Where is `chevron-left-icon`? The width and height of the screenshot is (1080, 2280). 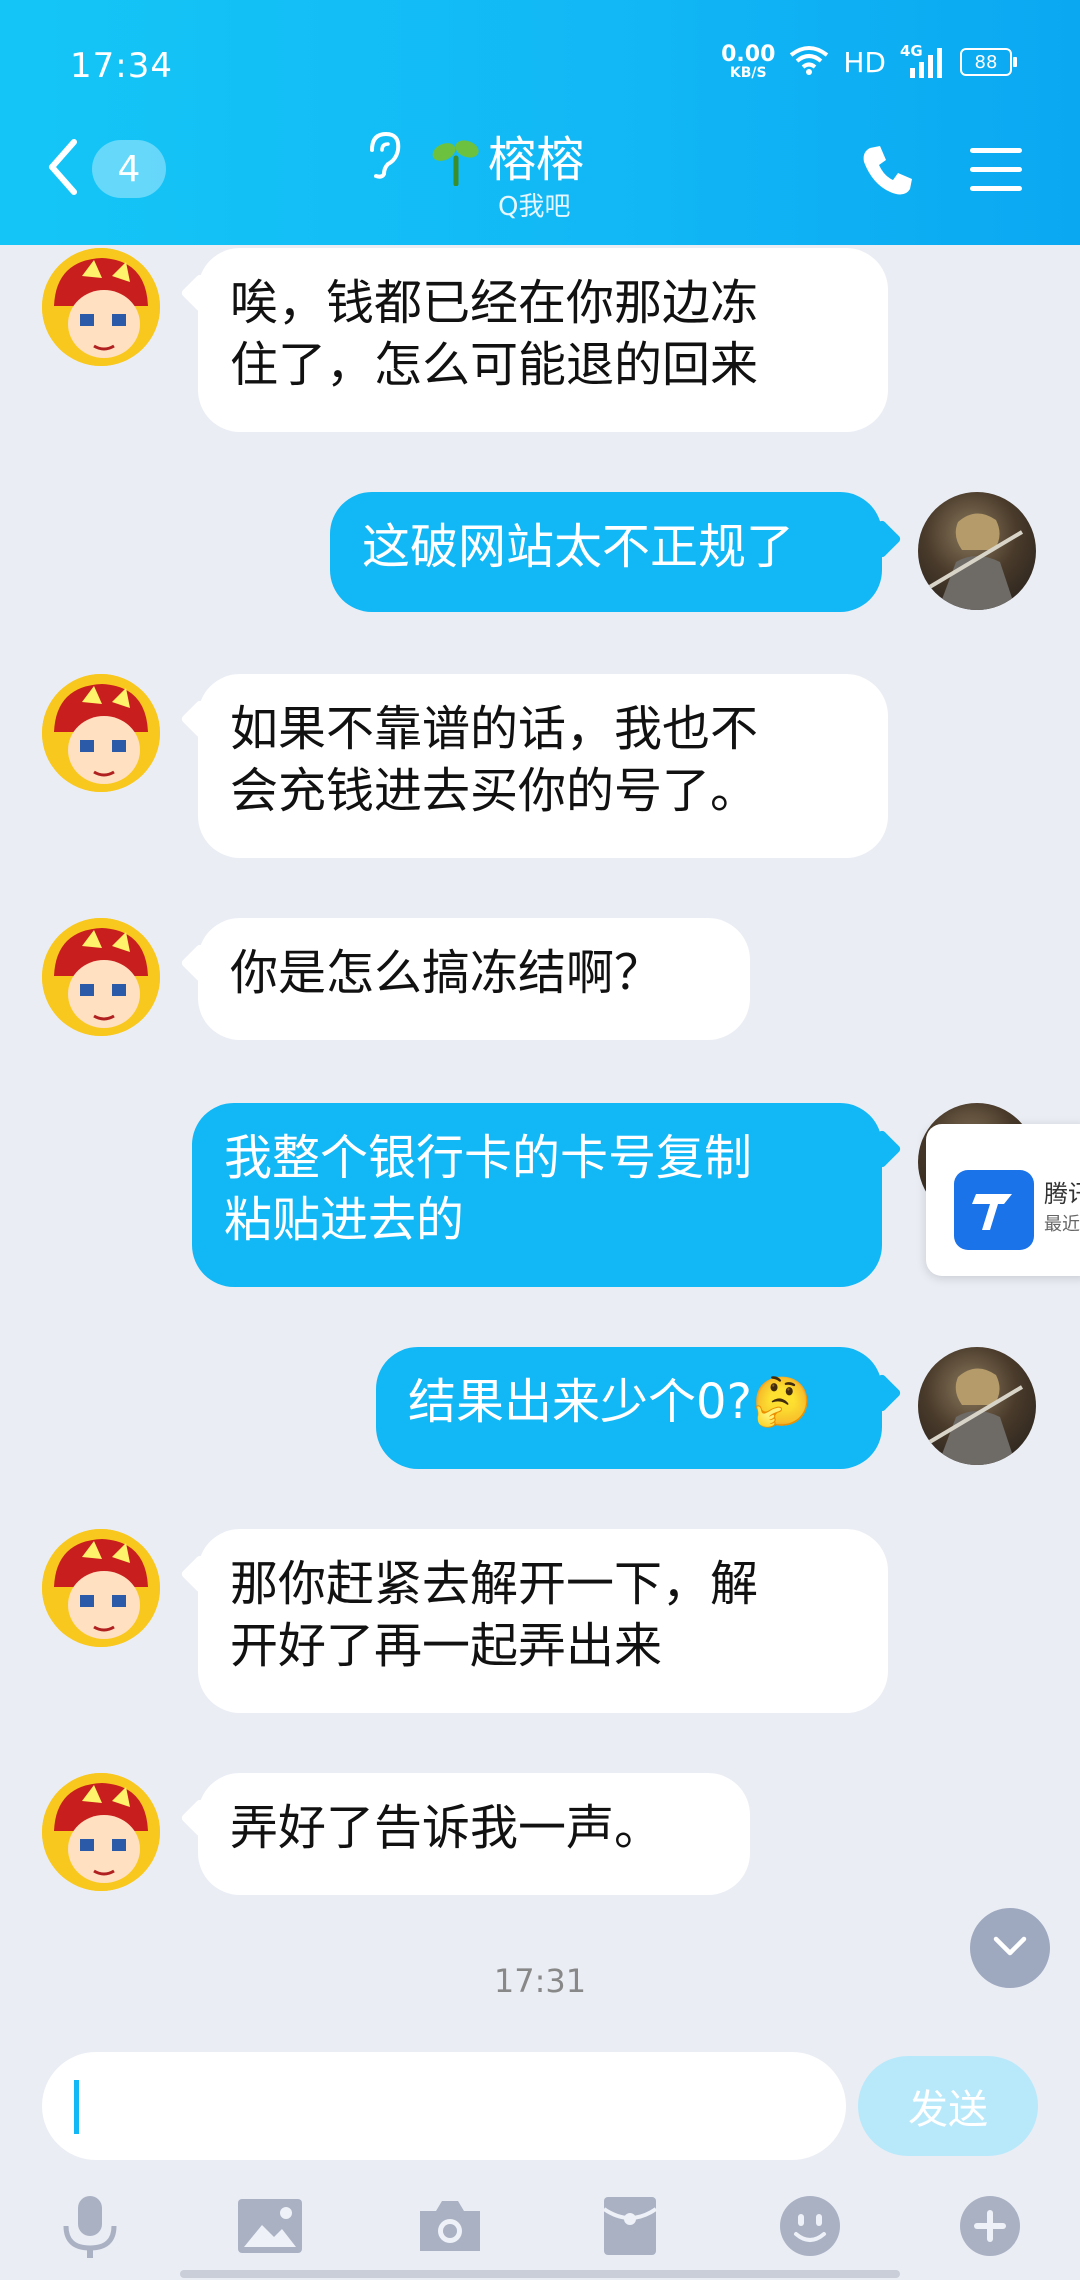 chevron-left-icon is located at coordinates (63, 169).